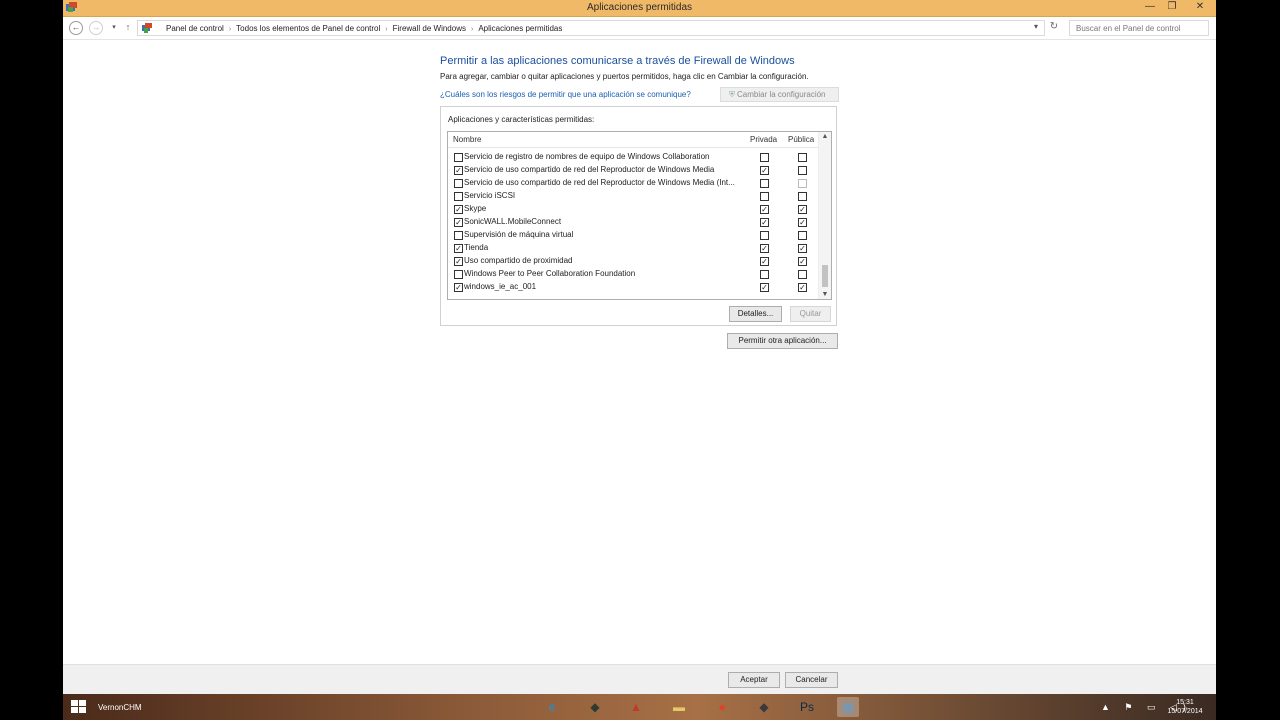 This screenshot has width=1280, height=720. What do you see at coordinates (639, 7) in the screenshot?
I see `window-title: Aplicaciones permitidas` at bounding box center [639, 7].